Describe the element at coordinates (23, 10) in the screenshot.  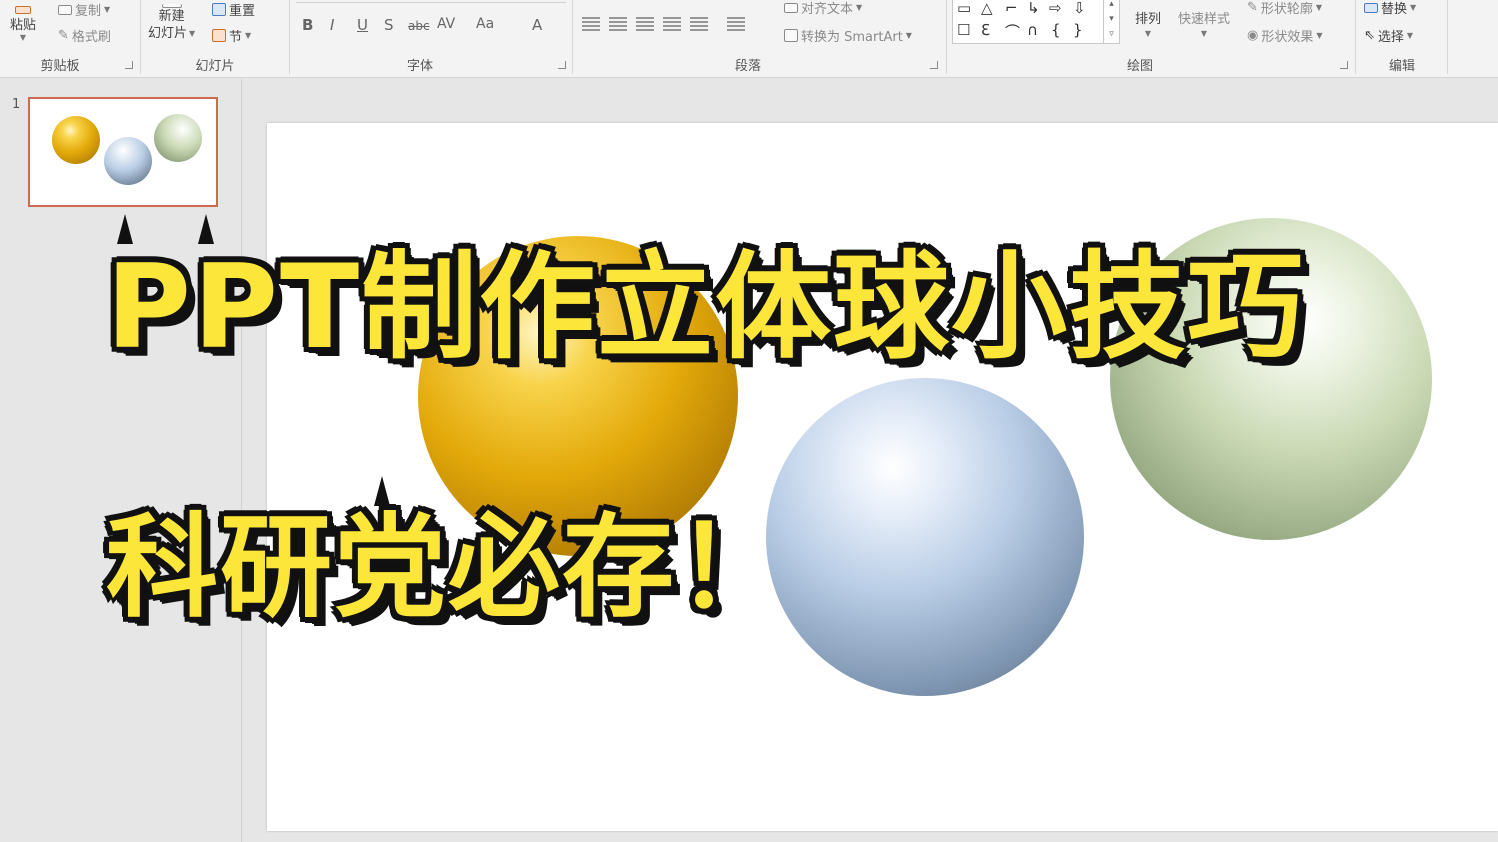
I see `clipboard-icon` at that location.